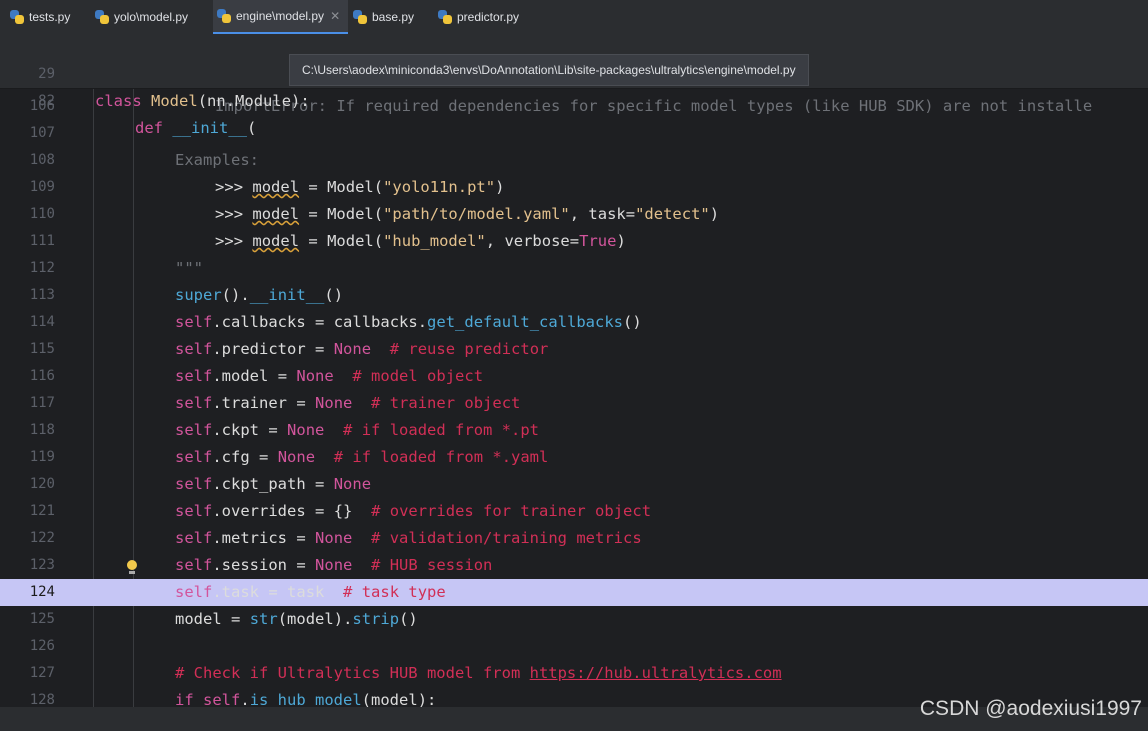 The height and width of the screenshot is (731, 1148). I want to click on tab-engine-model-py: engine\model.py ✕, so click(280, 17).